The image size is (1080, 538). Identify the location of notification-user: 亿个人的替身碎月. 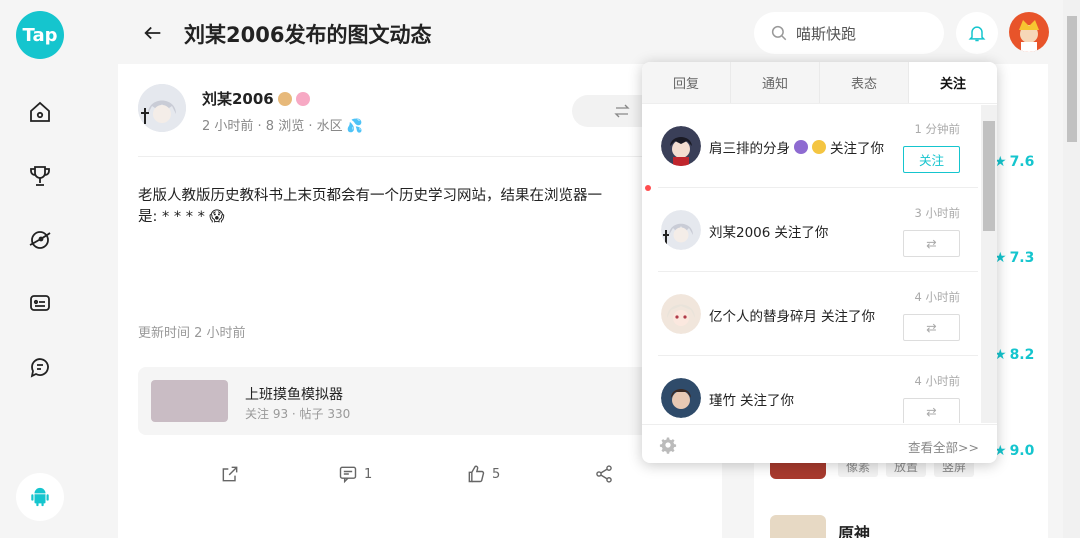
(763, 315).